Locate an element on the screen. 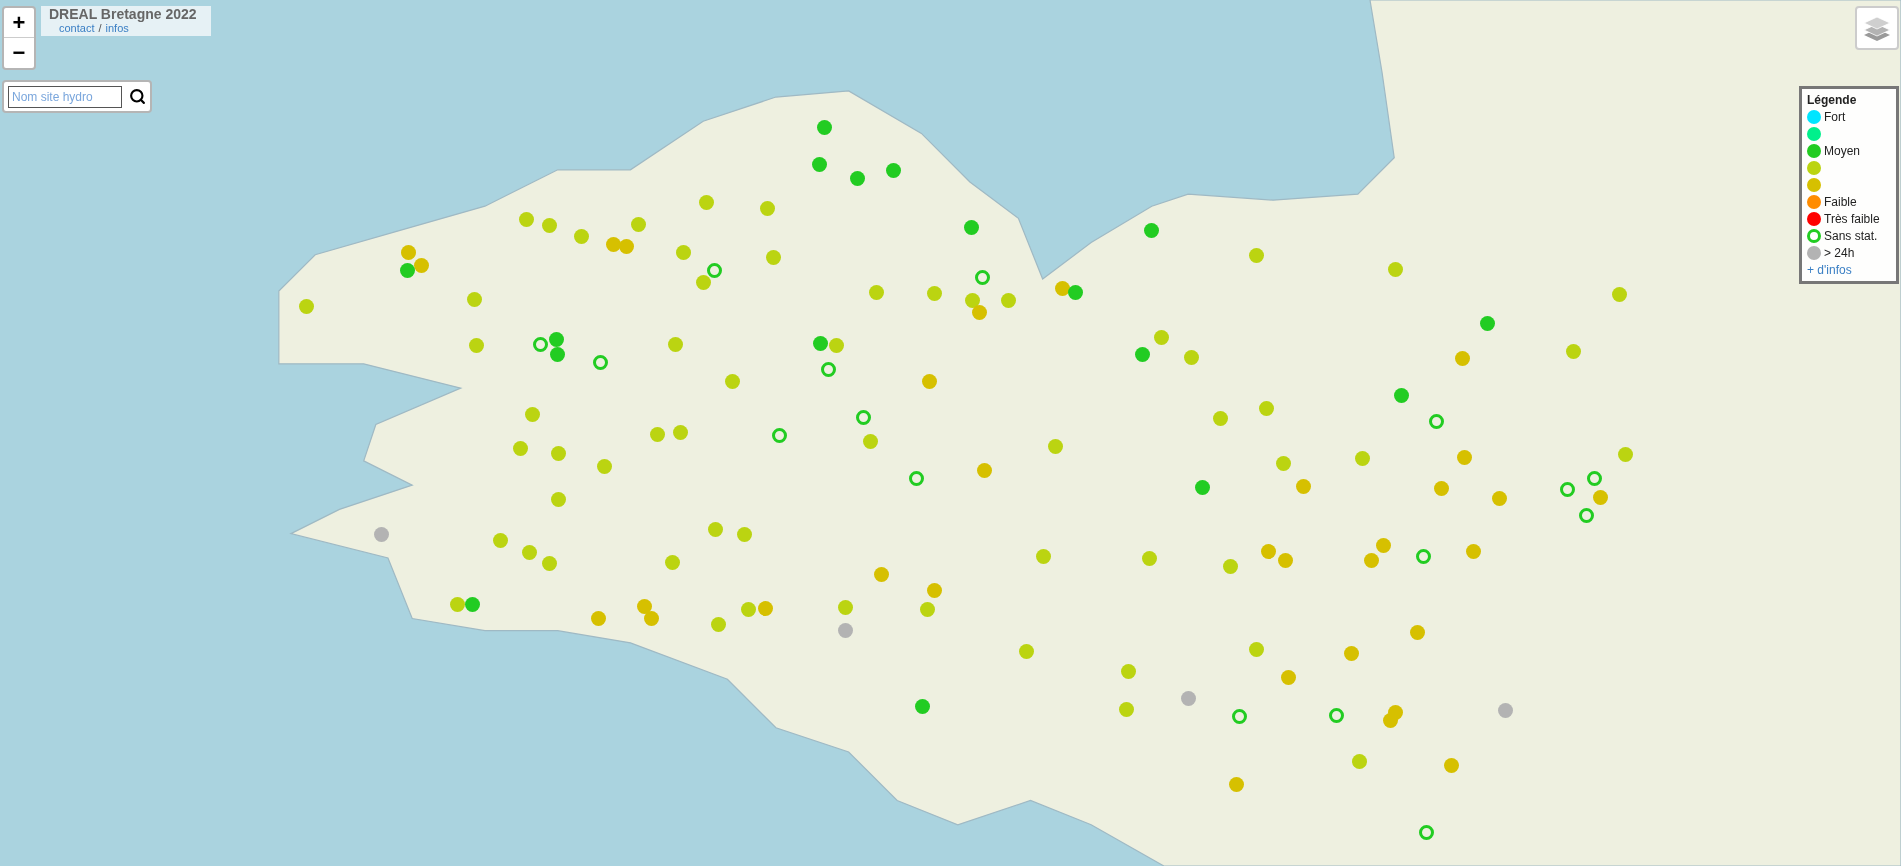 This screenshot has height=866, width=1901. search-icon is located at coordinates (137, 96).